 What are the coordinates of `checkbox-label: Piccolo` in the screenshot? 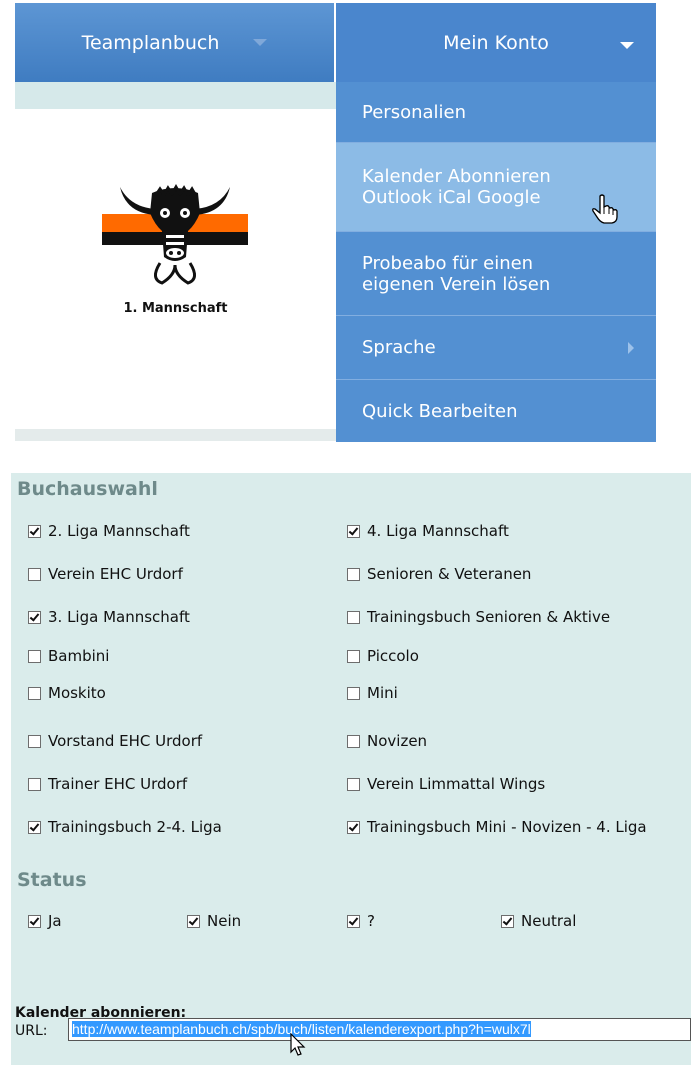 It's located at (393, 656).